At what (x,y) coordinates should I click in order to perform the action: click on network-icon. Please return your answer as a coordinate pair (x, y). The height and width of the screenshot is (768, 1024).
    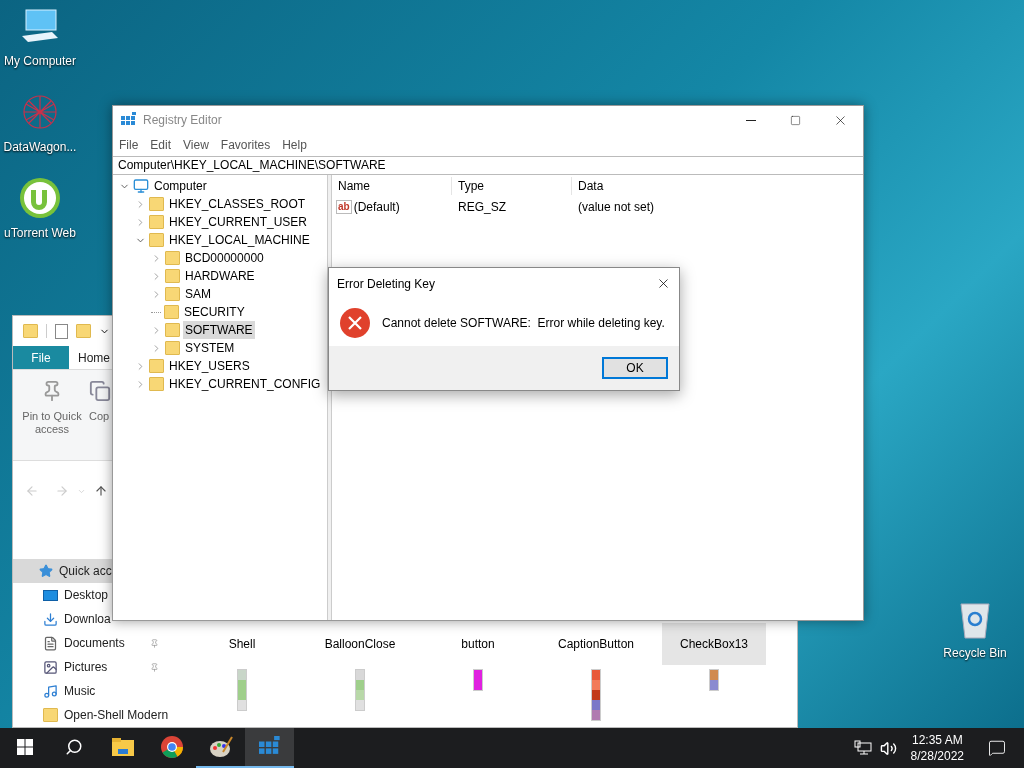
    Looking at the image, I should click on (862, 748).